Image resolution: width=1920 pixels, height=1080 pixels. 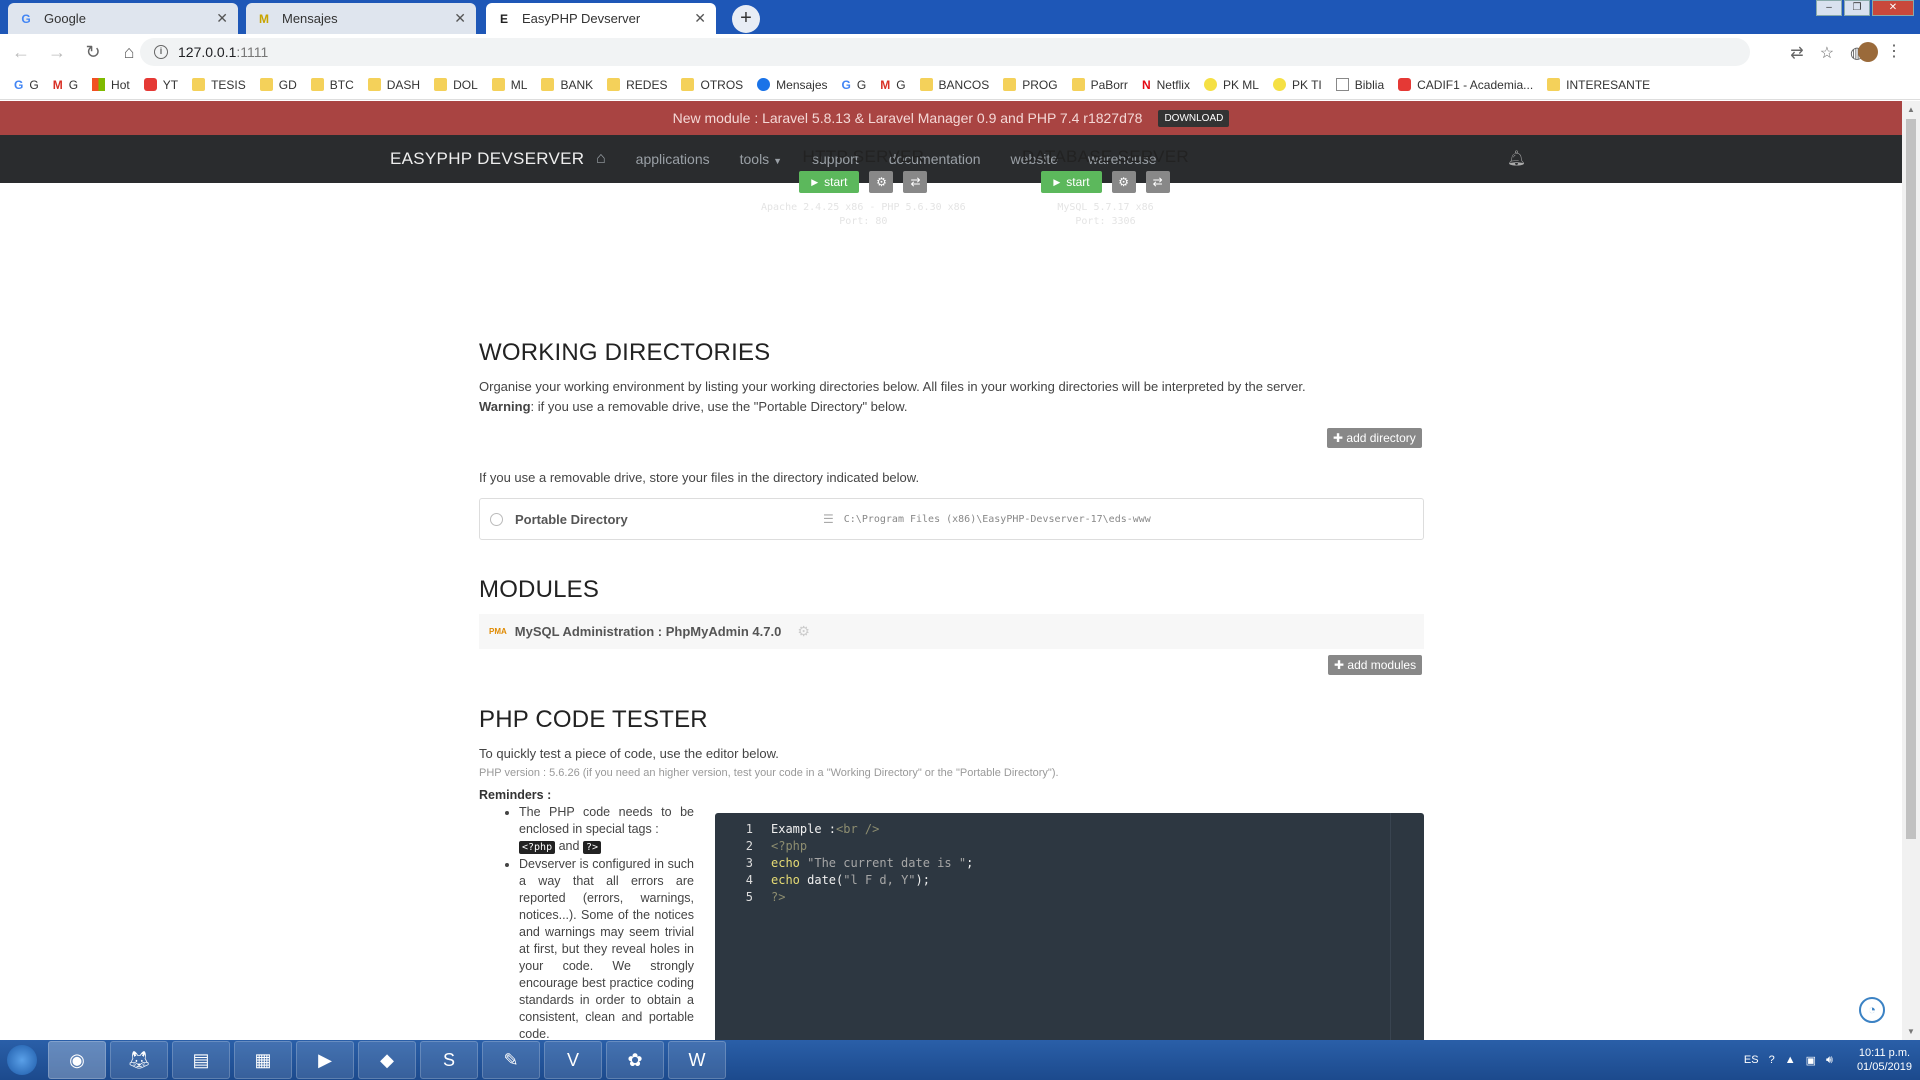 I want to click on file-explorer-taskbar-icon: ▤, so click(x=201, y=1060).